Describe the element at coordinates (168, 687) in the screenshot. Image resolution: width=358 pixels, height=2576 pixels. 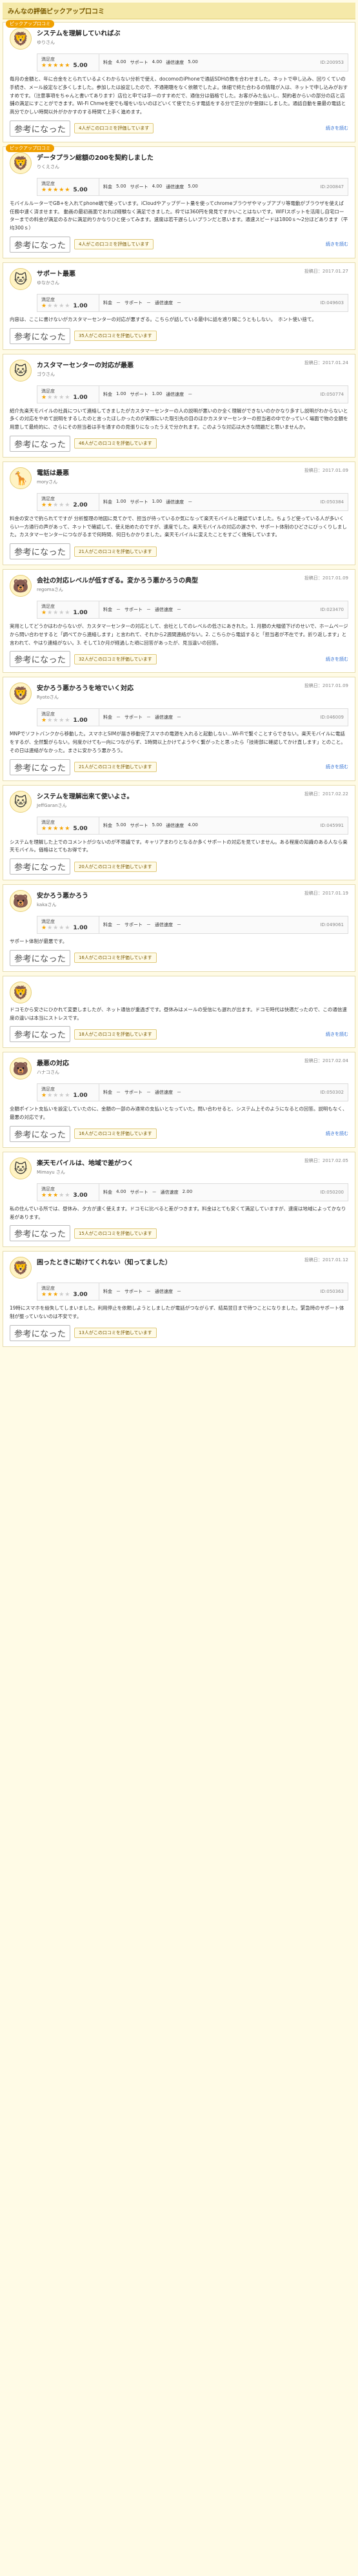
I see `review-title: 安かろう悪かろうを地でいく対応` at that location.